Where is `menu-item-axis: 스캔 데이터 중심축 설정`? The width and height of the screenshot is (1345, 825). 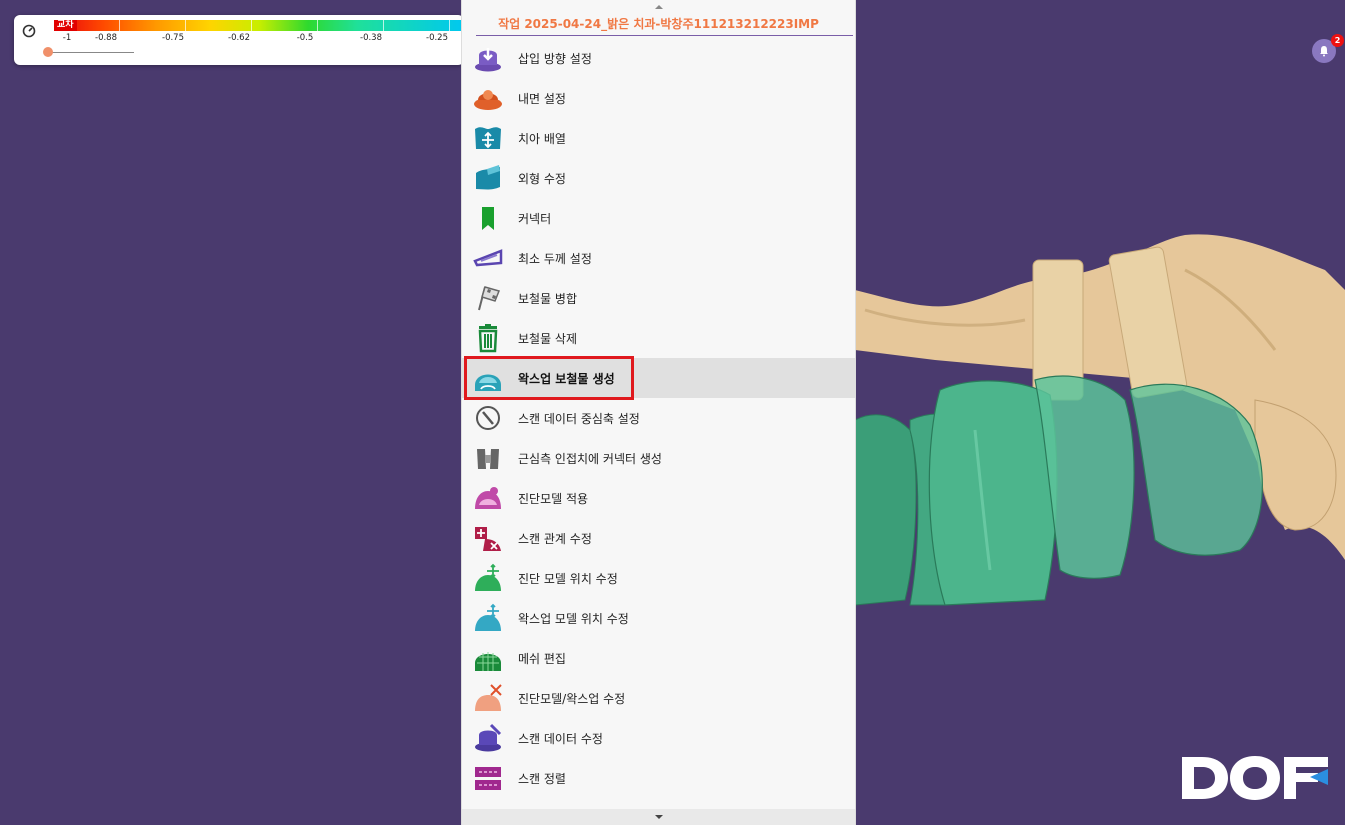
menu-item-axis: 스캔 데이터 중심축 설정 is located at coordinates (658, 418).